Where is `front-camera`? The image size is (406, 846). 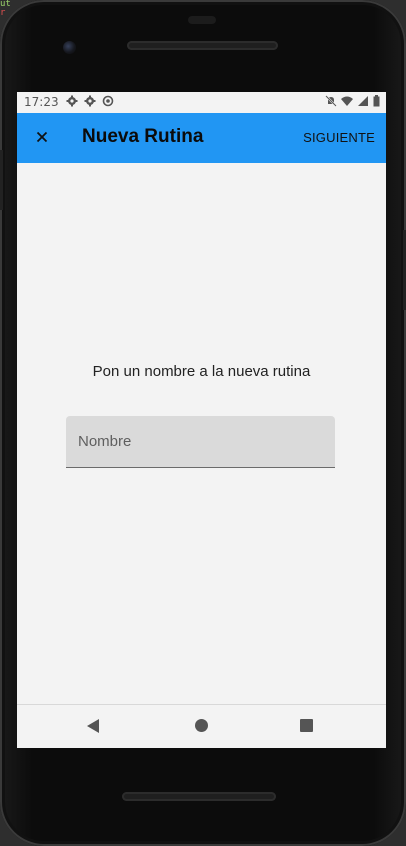 front-camera is located at coordinates (69, 47).